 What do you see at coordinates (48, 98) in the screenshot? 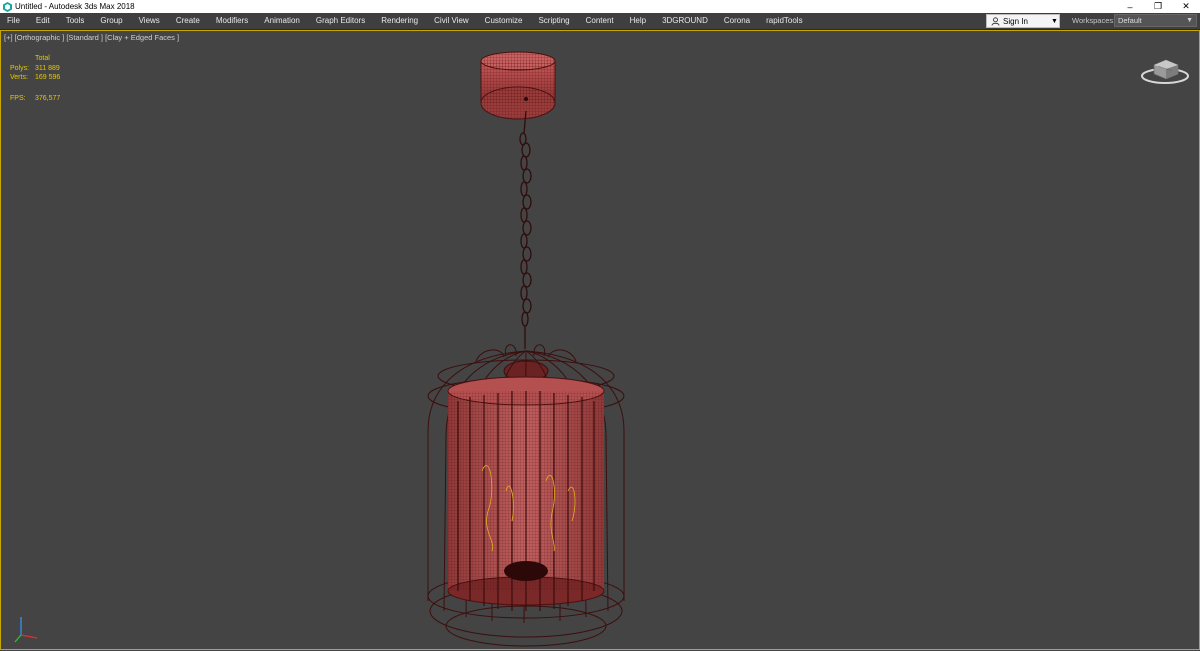
I see `stats-fps-value: 376,577` at bounding box center [48, 98].